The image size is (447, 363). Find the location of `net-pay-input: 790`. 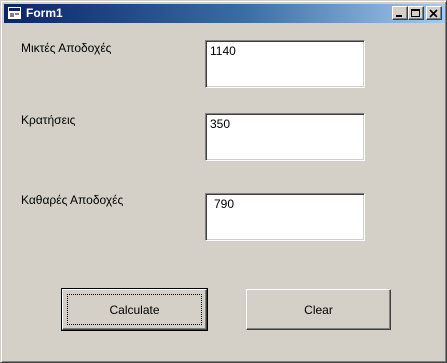

net-pay-input: 790 is located at coordinates (285, 217).